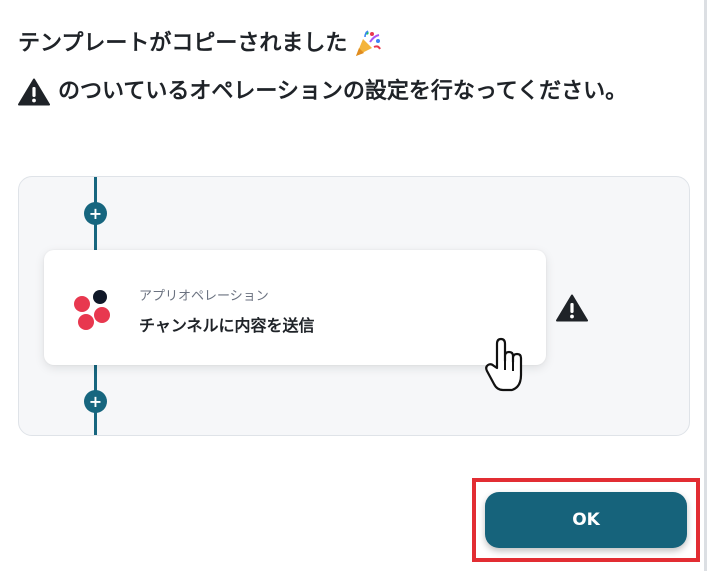  I want to click on operation-category-label: アプリオペレーション, so click(204, 296).